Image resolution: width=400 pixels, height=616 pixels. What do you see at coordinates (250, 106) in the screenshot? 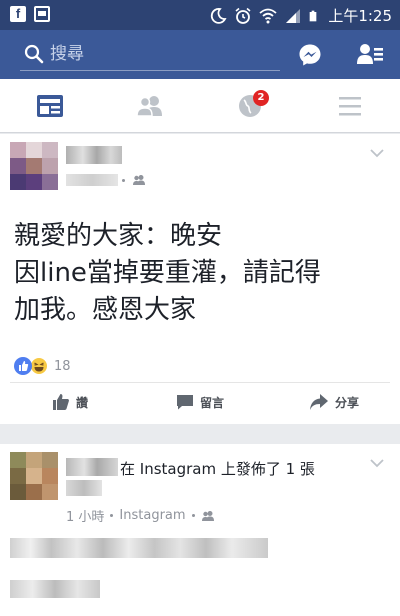
I see `tab-notifications: 2` at bounding box center [250, 106].